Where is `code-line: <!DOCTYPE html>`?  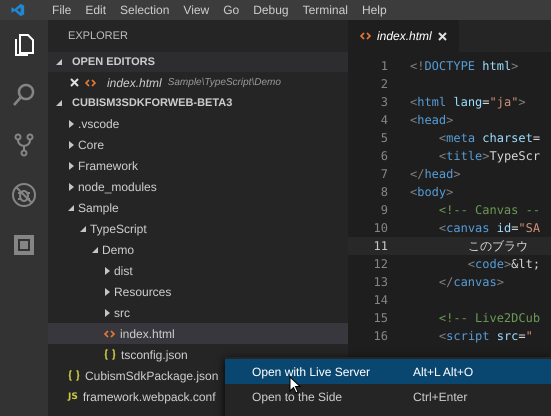 code-line: <!DOCTYPE html> is located at coordinates (464, 66).